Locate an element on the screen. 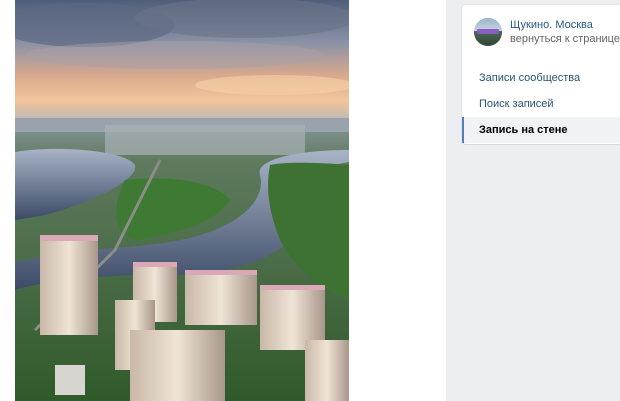 This screenshot has height=401, width=620. community-header: Щукино. Москва вернуться к странице is located at coordinates (547, 32).